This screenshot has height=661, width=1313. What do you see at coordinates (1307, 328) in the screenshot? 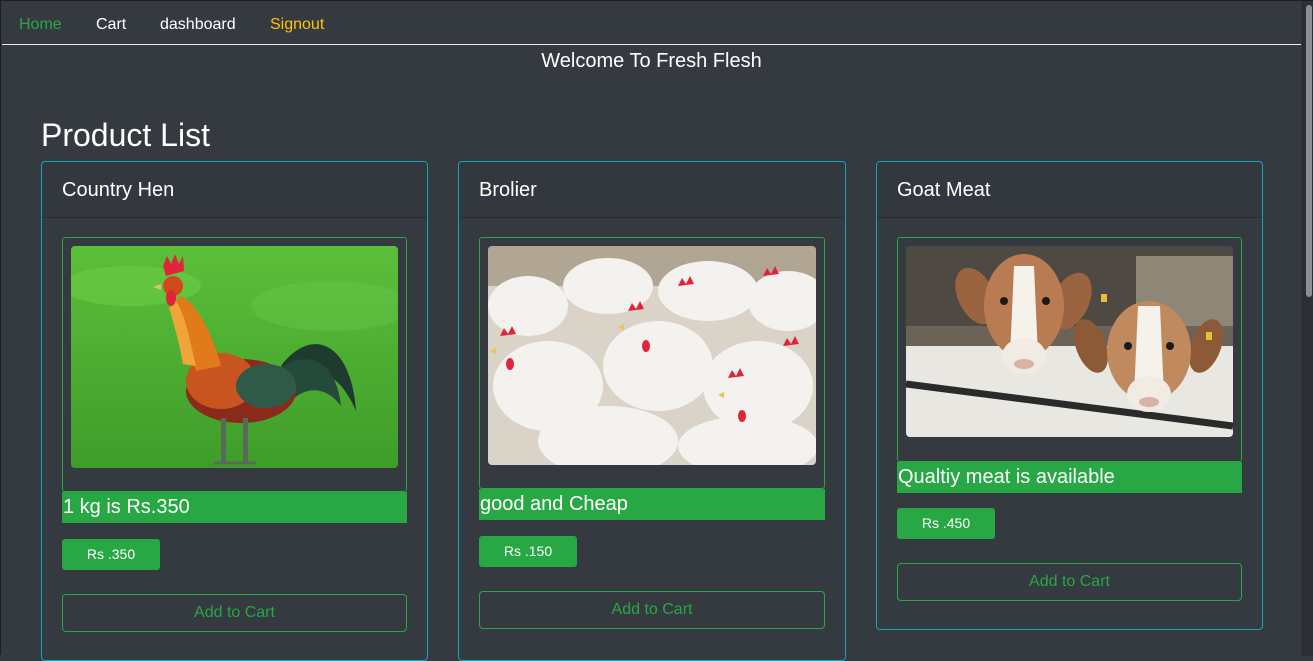
I see `vertical-scrollbar` at bounding box center [1307, 328].